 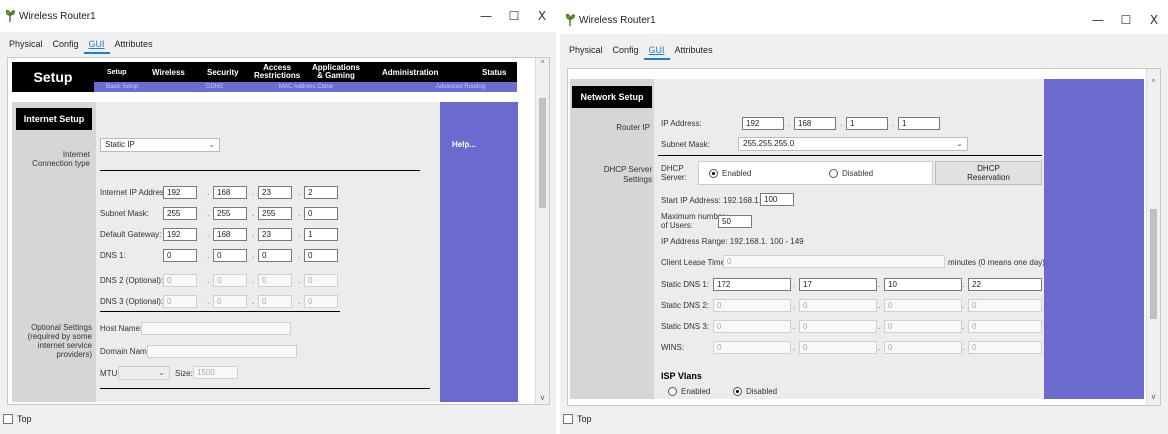 I want to click on left-scrollbar: ^ v, so click(x=542, y=231).